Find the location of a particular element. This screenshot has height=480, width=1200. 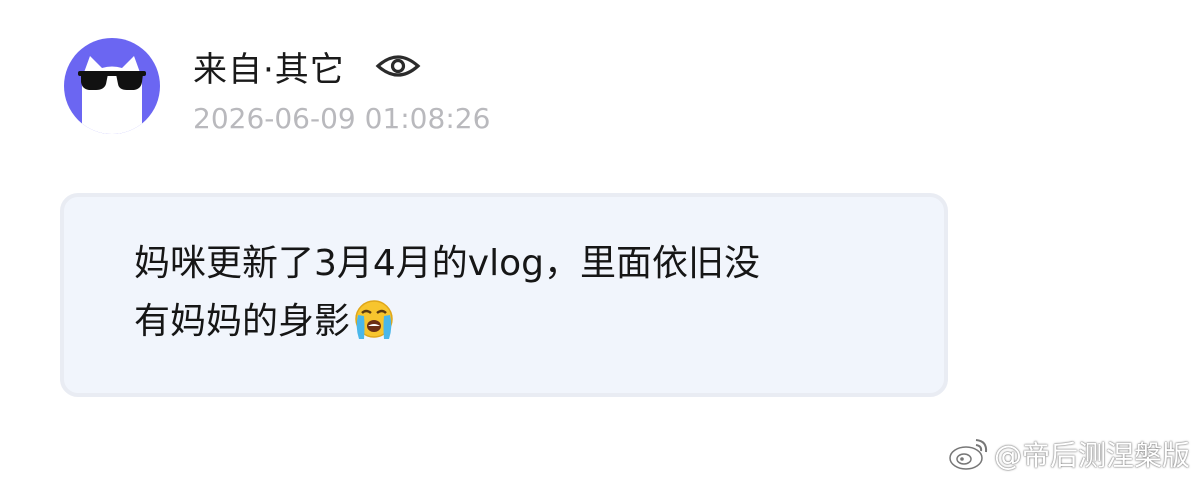

watermark-text: @帝后测涅槃版 is located at coordinates (1091, 455).